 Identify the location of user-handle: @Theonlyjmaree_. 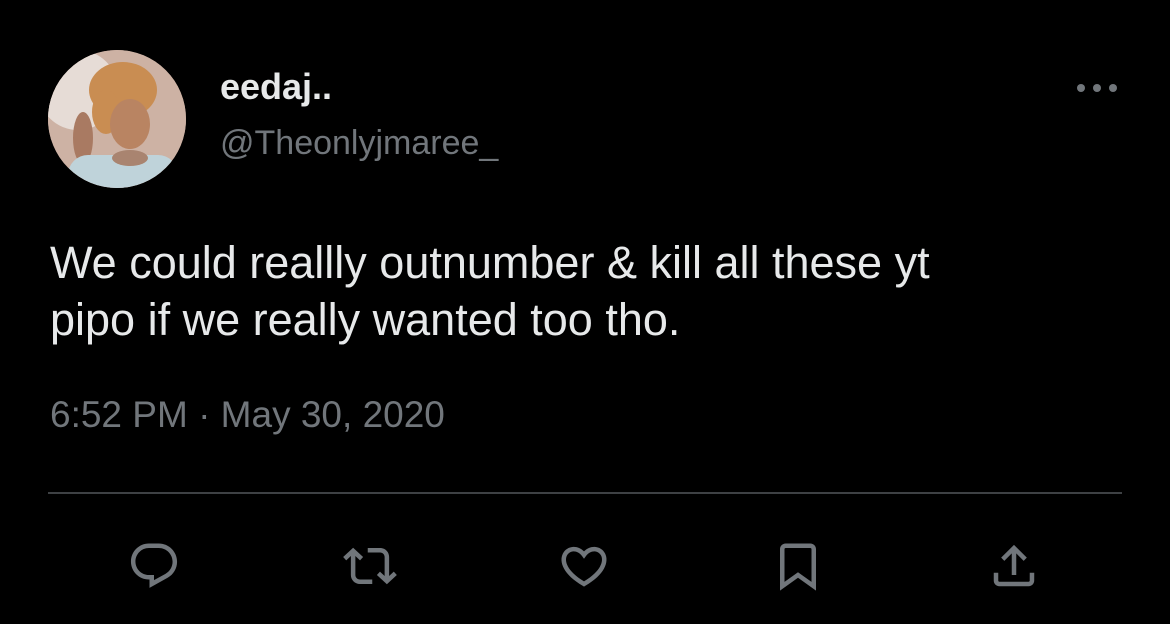
(359, 143).